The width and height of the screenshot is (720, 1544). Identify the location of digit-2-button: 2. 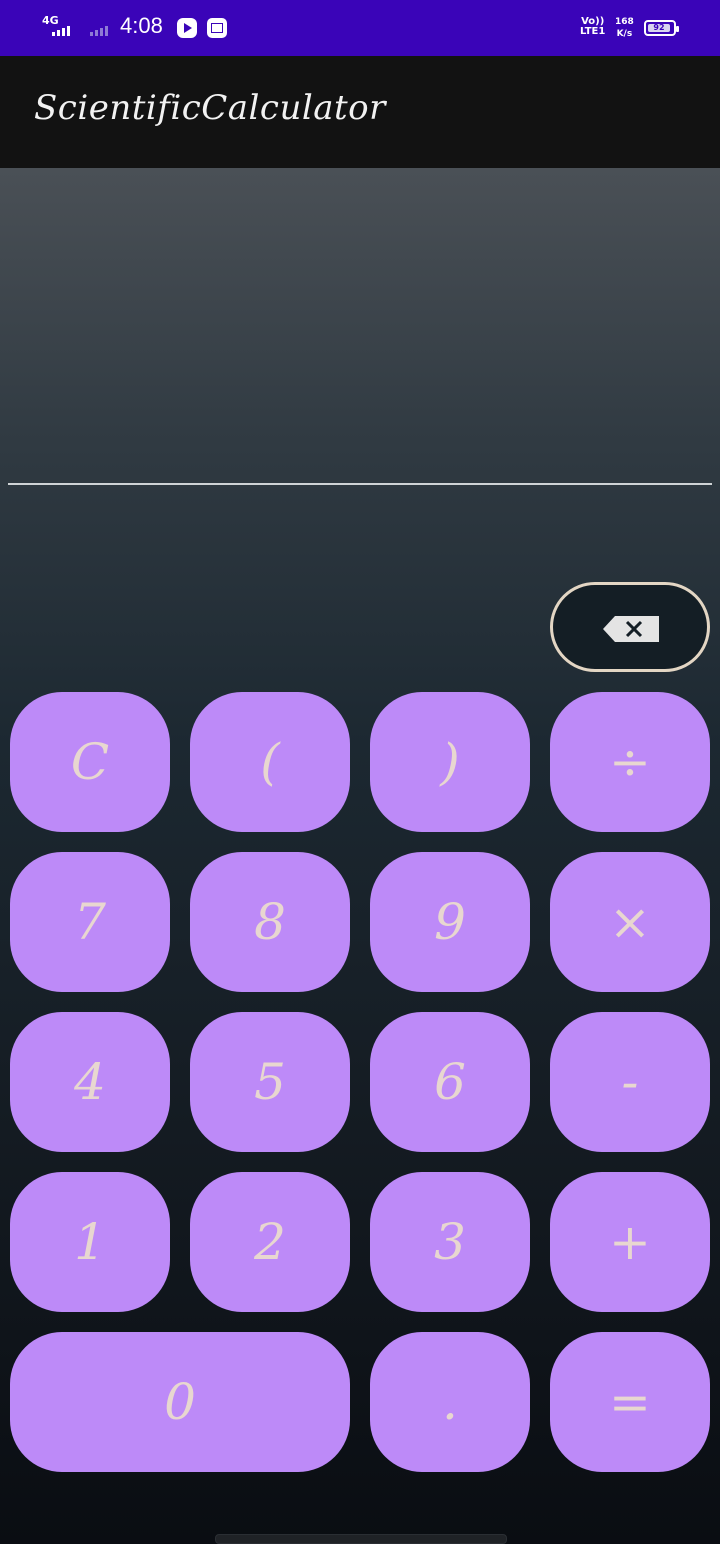
(270, 1242).